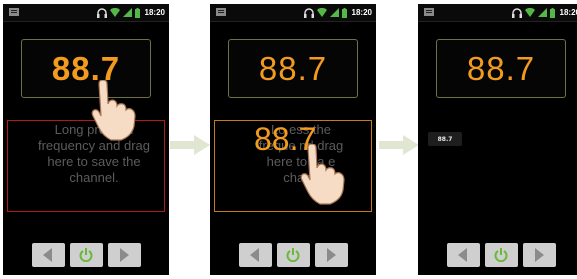  Describe the element at coordinates (94, 161) in the screenshot. I see `hint-line: here to save the` at that location.